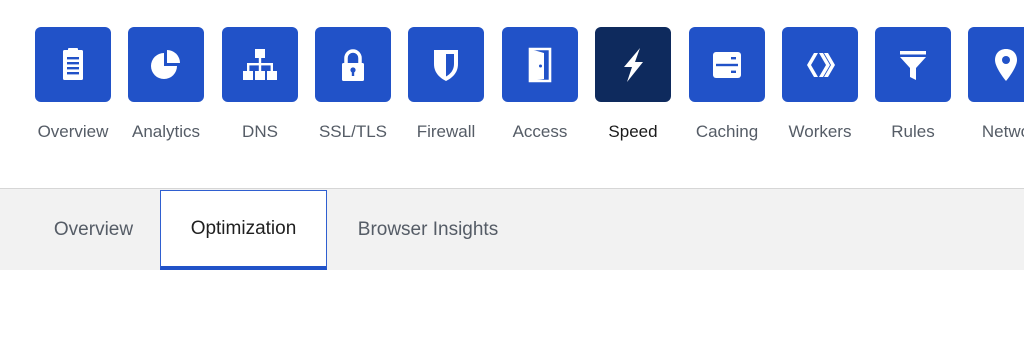  I want to click on lock-icon, so click(353, 64).